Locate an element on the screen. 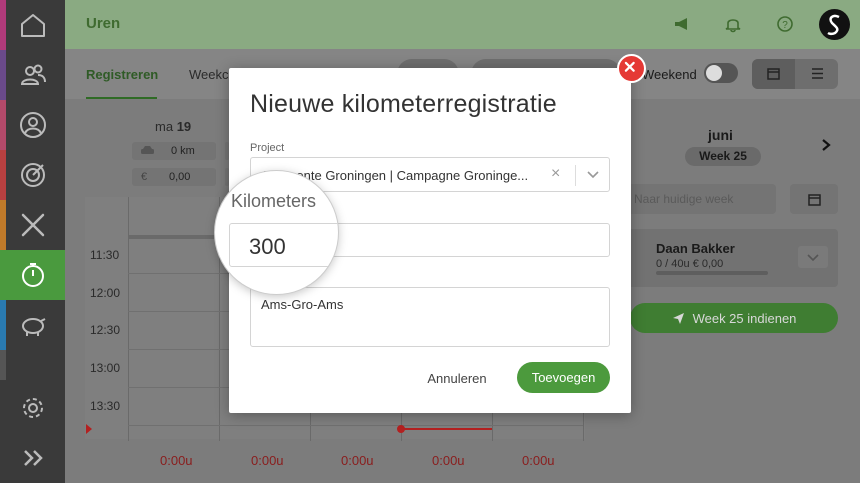 The image size is (860, 483). submit-week-label: Week 25 indienen is located at coordinates (744, 318).